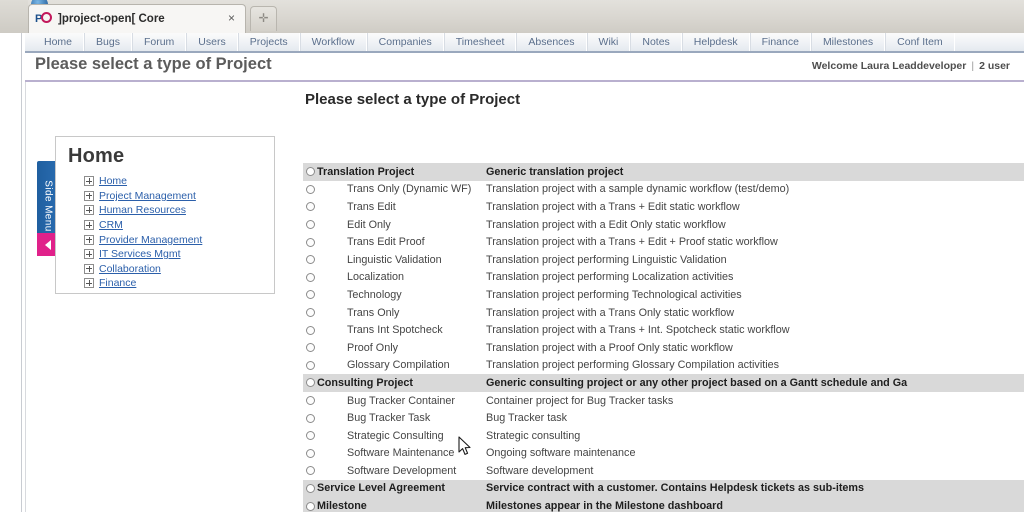 Image resolution: width=1024 pixels, height=512 pixels. Describe the element at coordinates (140, 254) in the screenshot. I see `side-menu-item-label: IT Services Mgmt` at that location.